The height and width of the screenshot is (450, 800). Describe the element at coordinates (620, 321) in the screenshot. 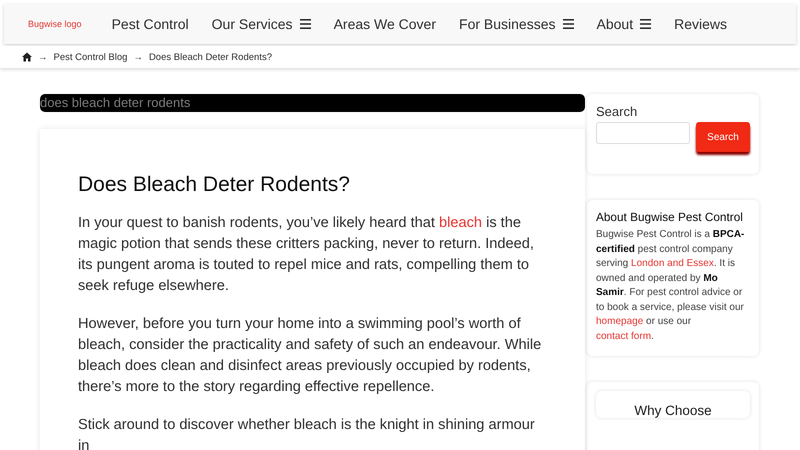

I see `text-link: homepage` at that location.